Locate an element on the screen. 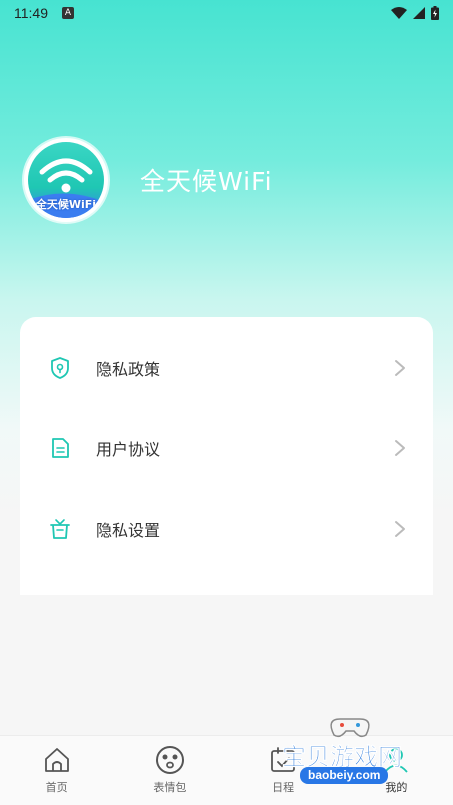  tab-home: 首页 is located at coordinates (56, 770).